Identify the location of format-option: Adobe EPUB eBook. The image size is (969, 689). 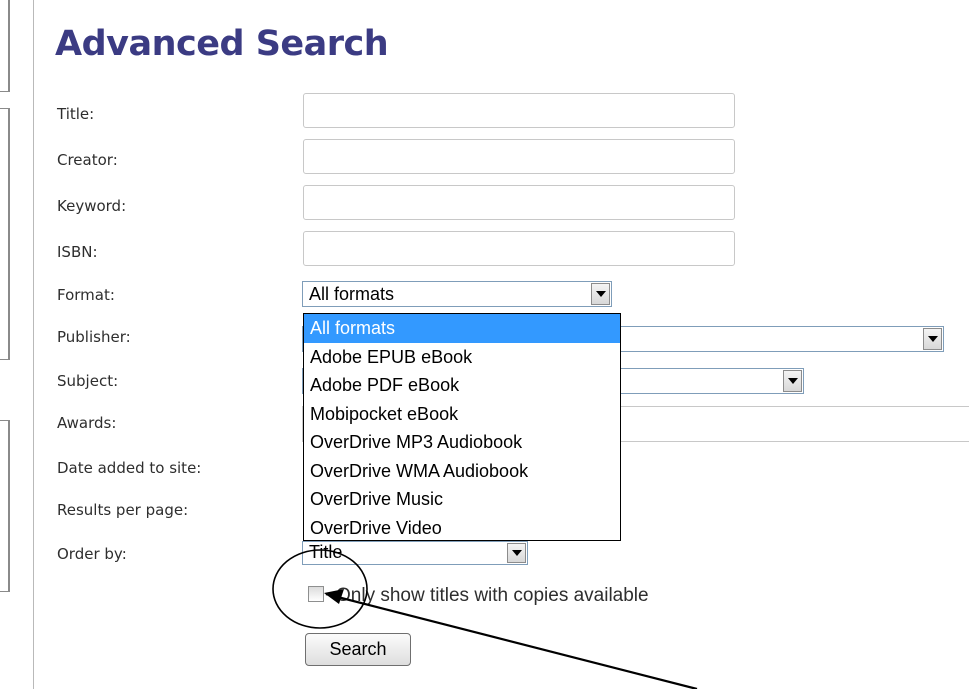
(462, 357).